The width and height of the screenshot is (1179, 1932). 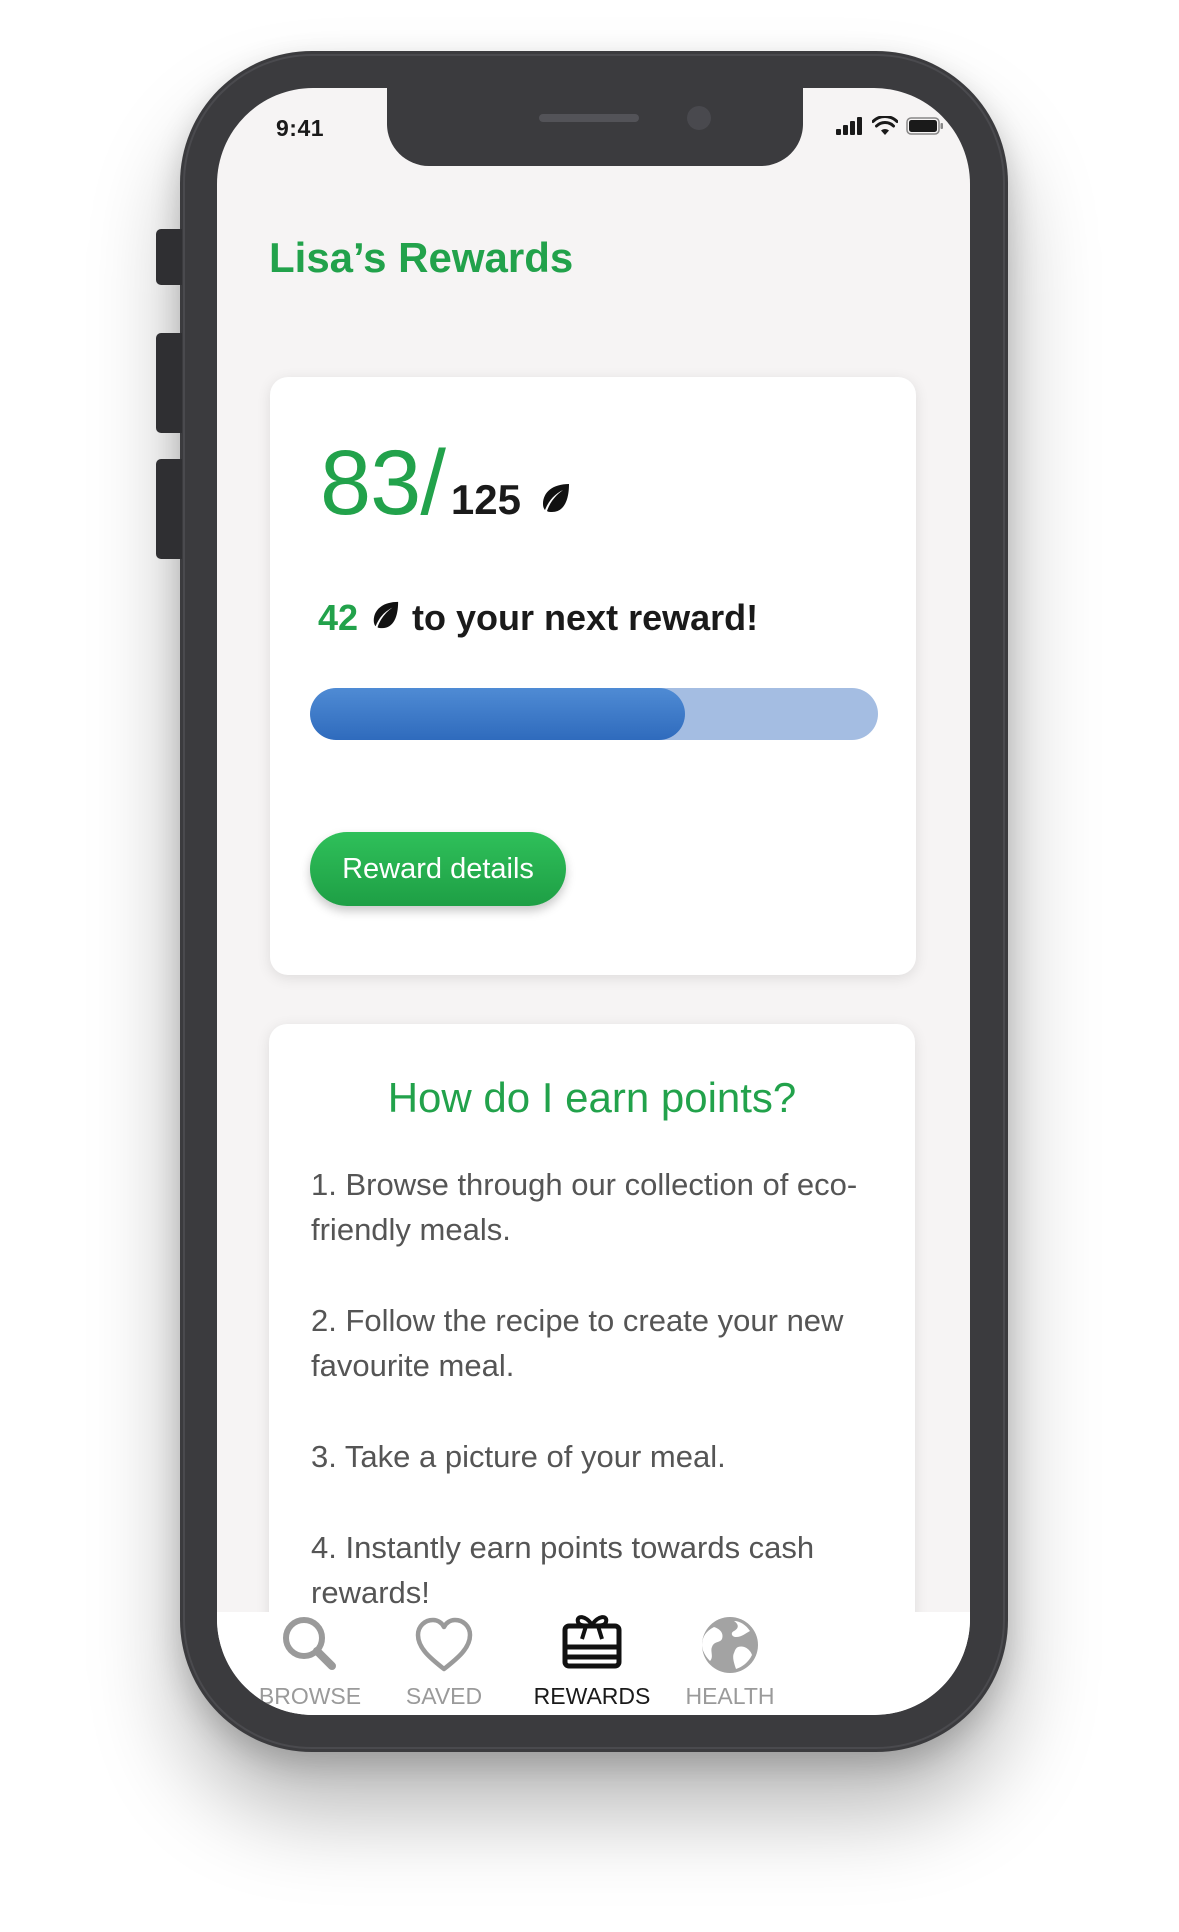 I want to click on next-reward: 42 to your next reward!, so click(x=538, y=618).